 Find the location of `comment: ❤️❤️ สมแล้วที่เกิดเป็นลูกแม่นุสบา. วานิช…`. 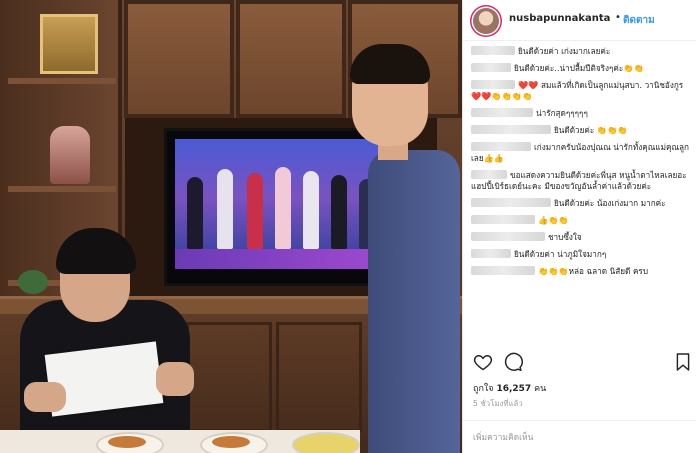

comment: ❤️❤️ สมแล้วที่เกิดเป็นลูกแม่นุสบา. วานิช… is located at coordinates (582, 91).